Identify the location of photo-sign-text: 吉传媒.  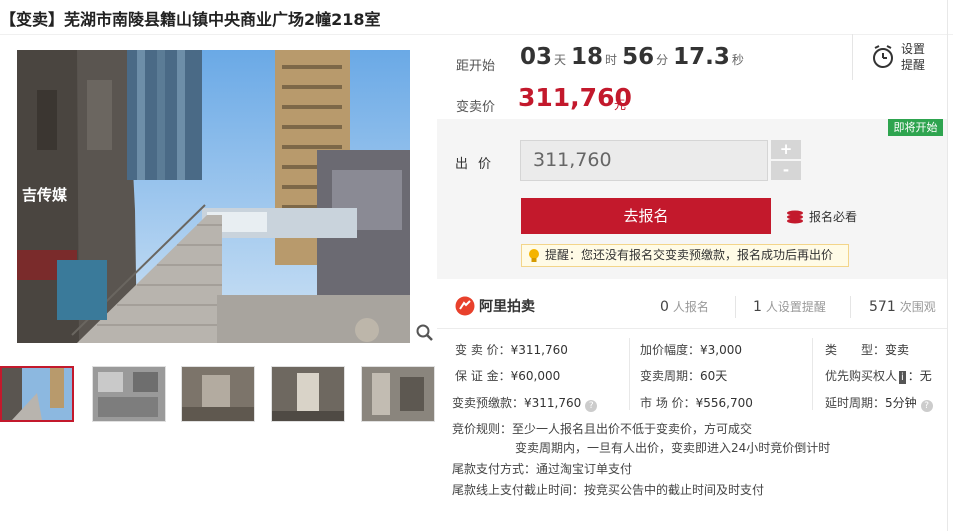
(45, 195).